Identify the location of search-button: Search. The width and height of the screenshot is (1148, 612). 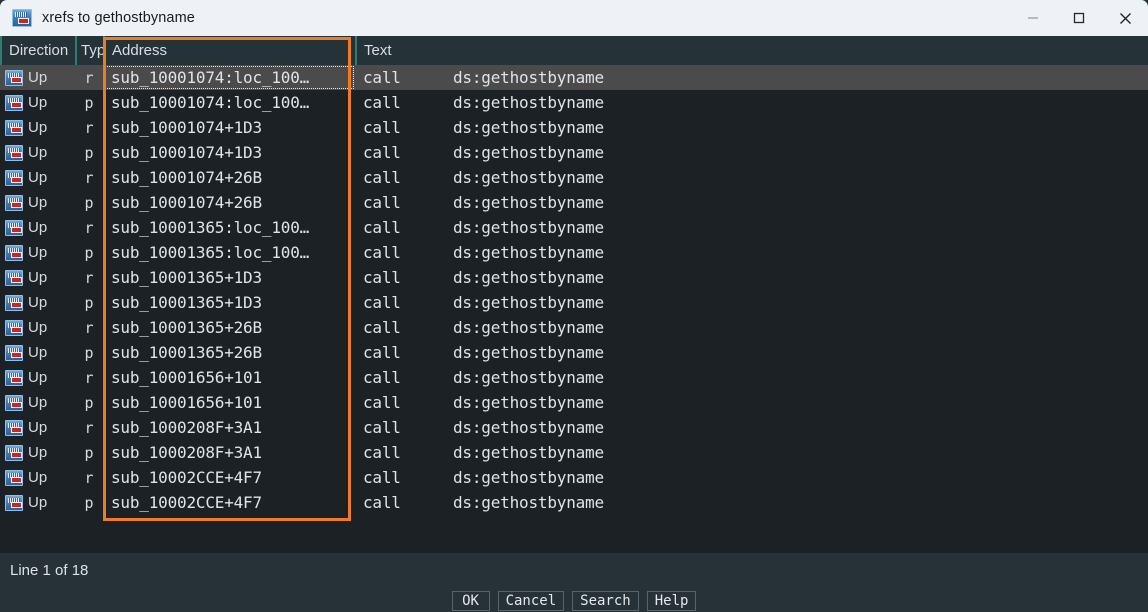
(605, 601).